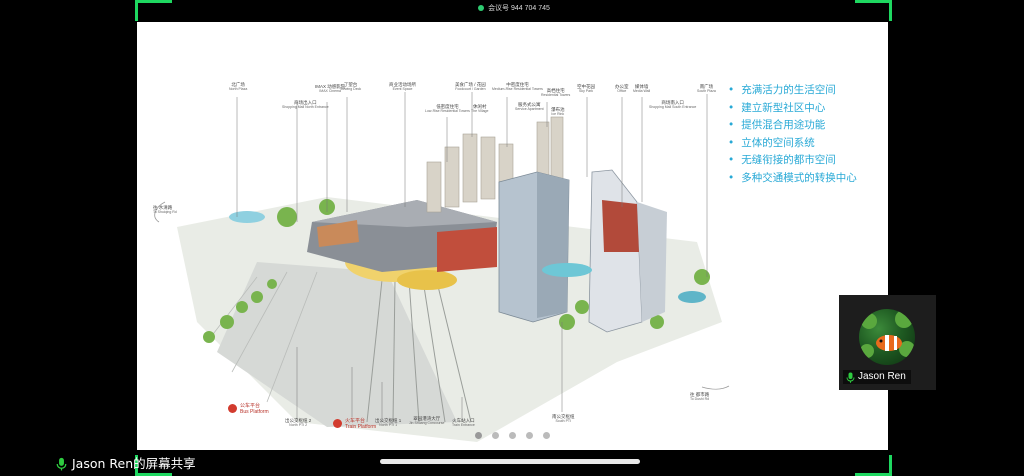 The height and width of the screenshot is (476, 1024). Describe the element at coordinates (153, 10) in the screenshot. I see `share-frame-corner-top-left` at that location.